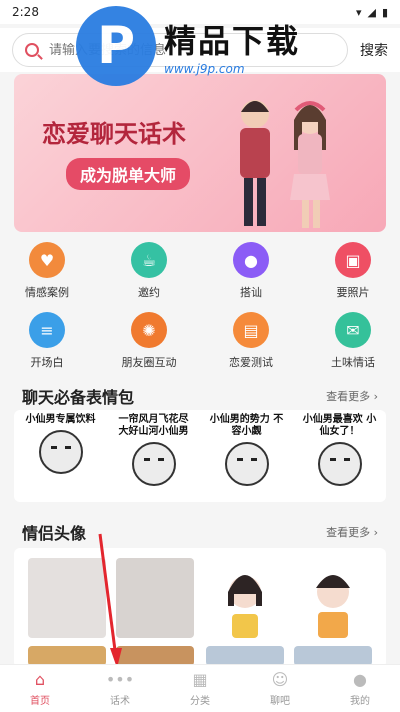 This screenshot has width=400, height=712. Describe the element at coordinates (360, 679) in the screenshot. I see `user-icon: ●` at that location.